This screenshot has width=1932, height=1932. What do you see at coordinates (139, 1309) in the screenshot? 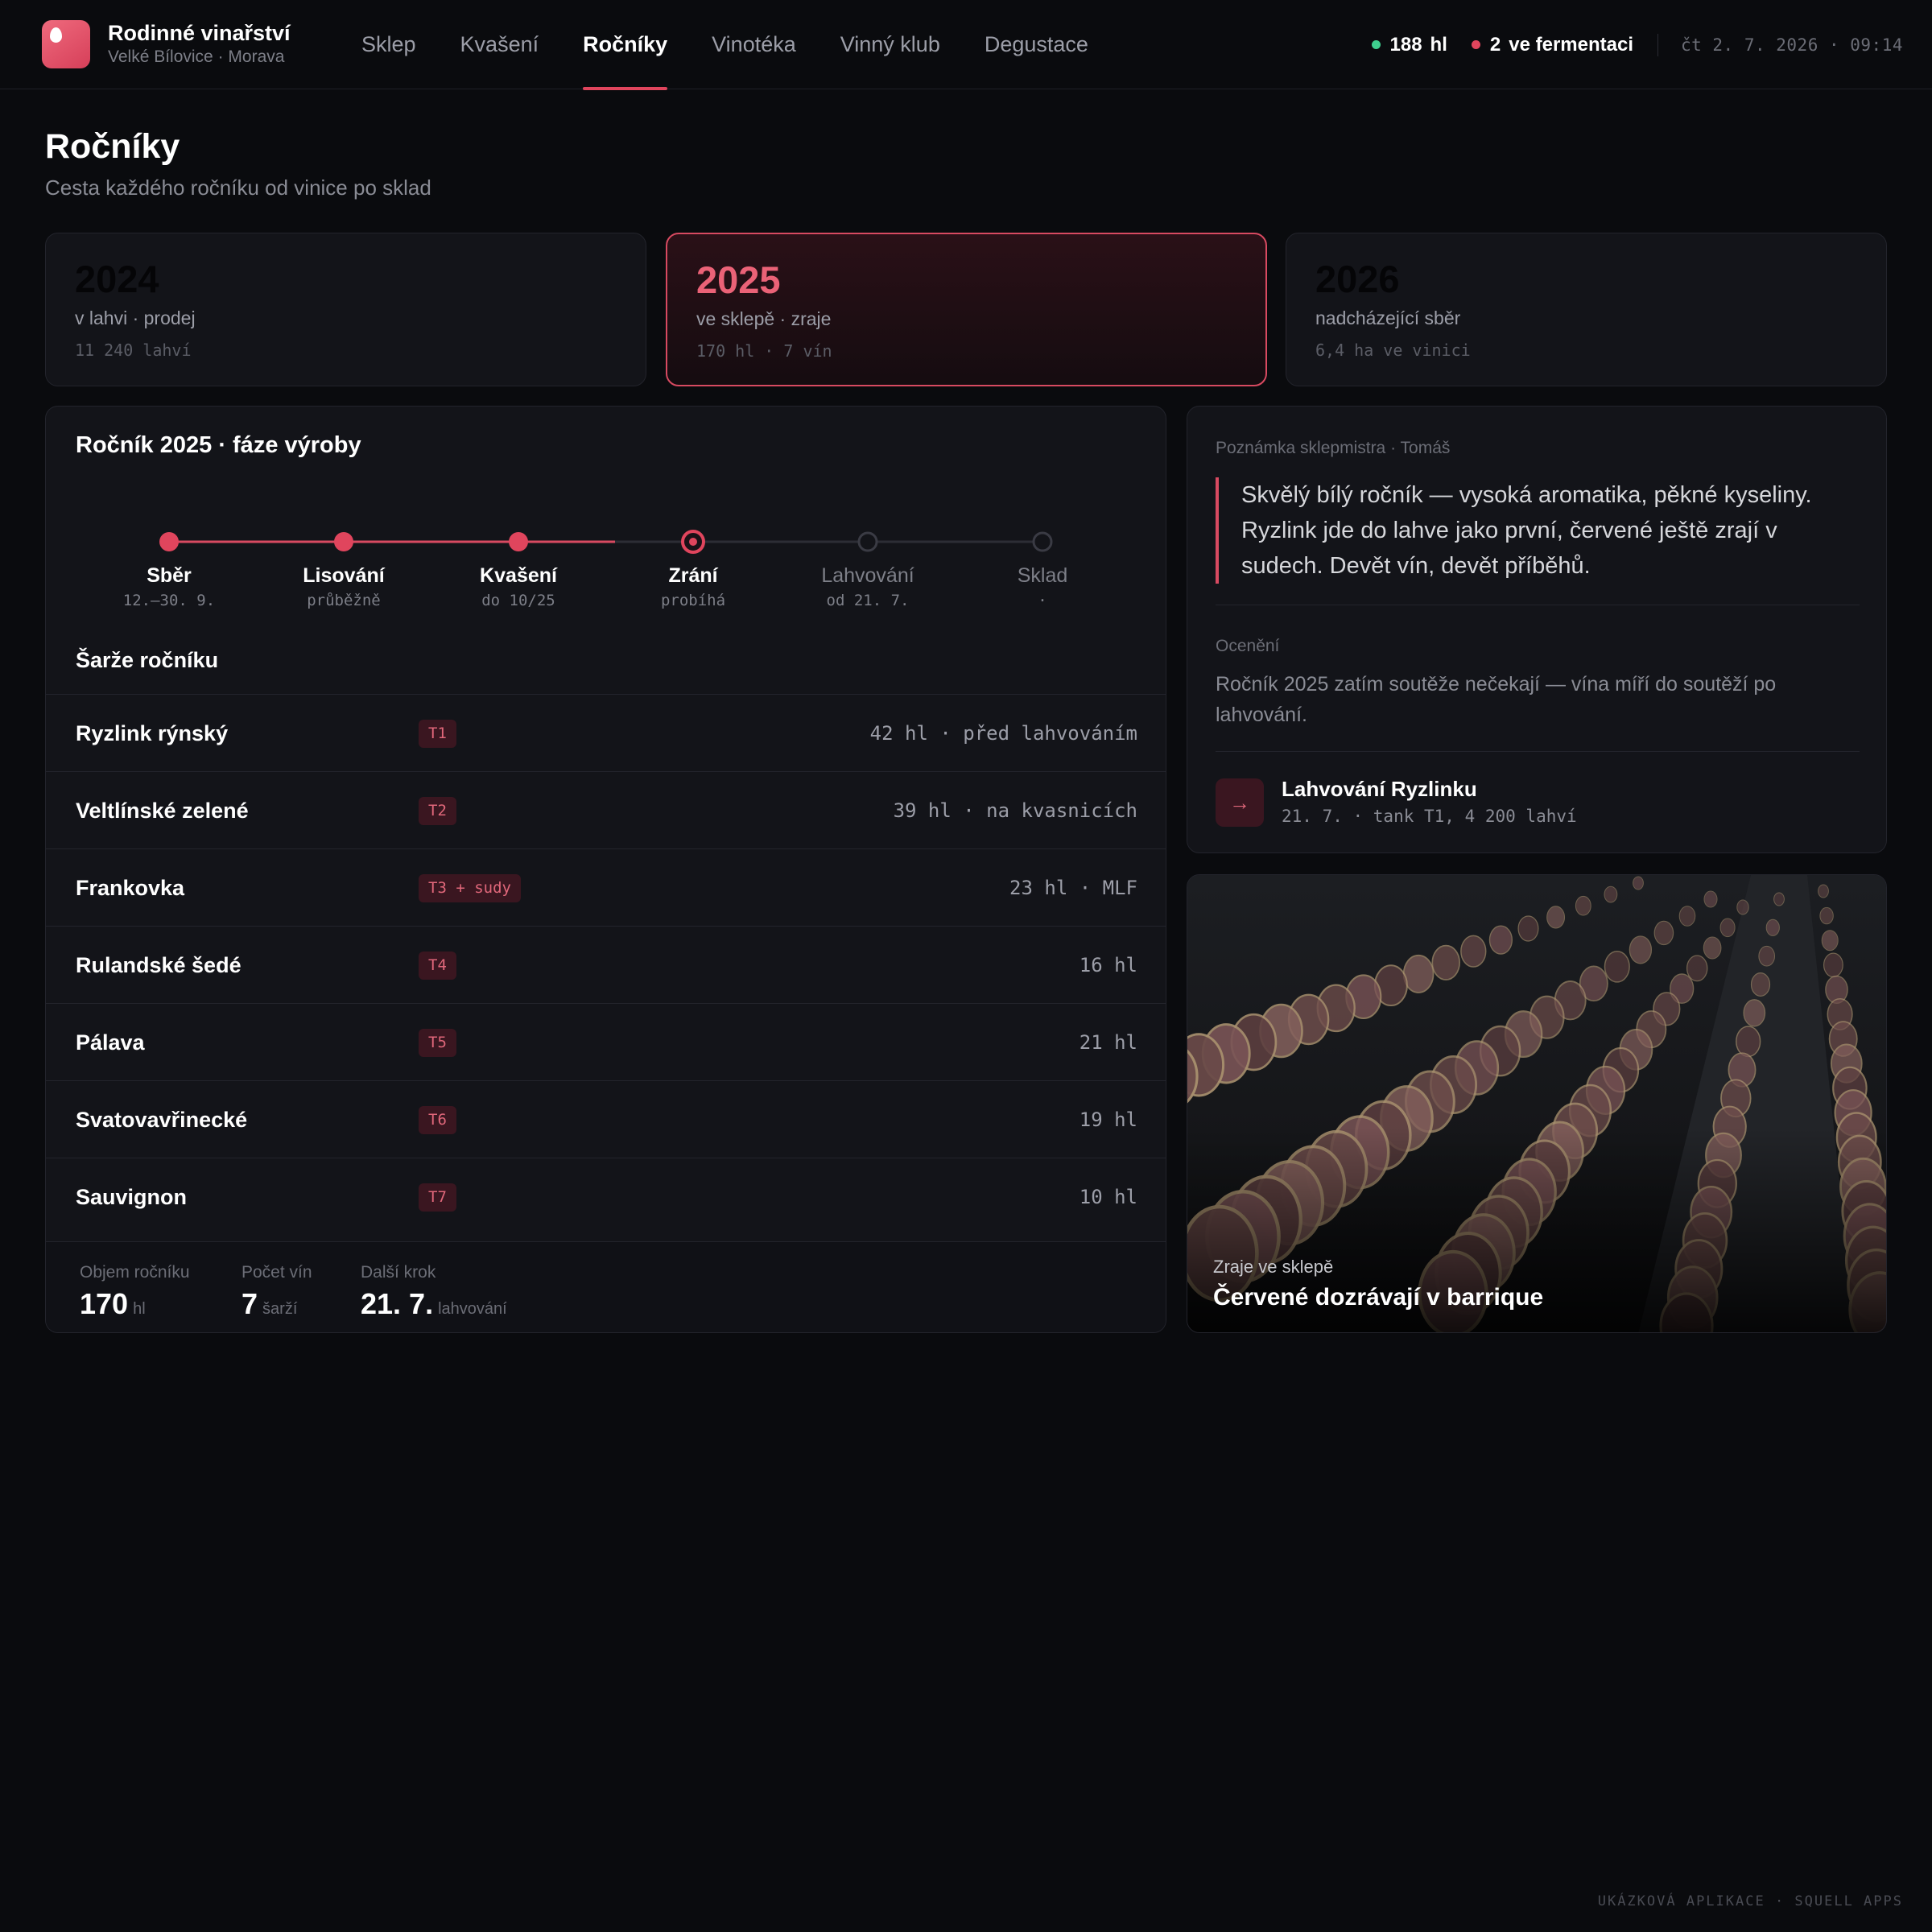
I see `summary-unit: hl` at bounding box center [139, 1309].